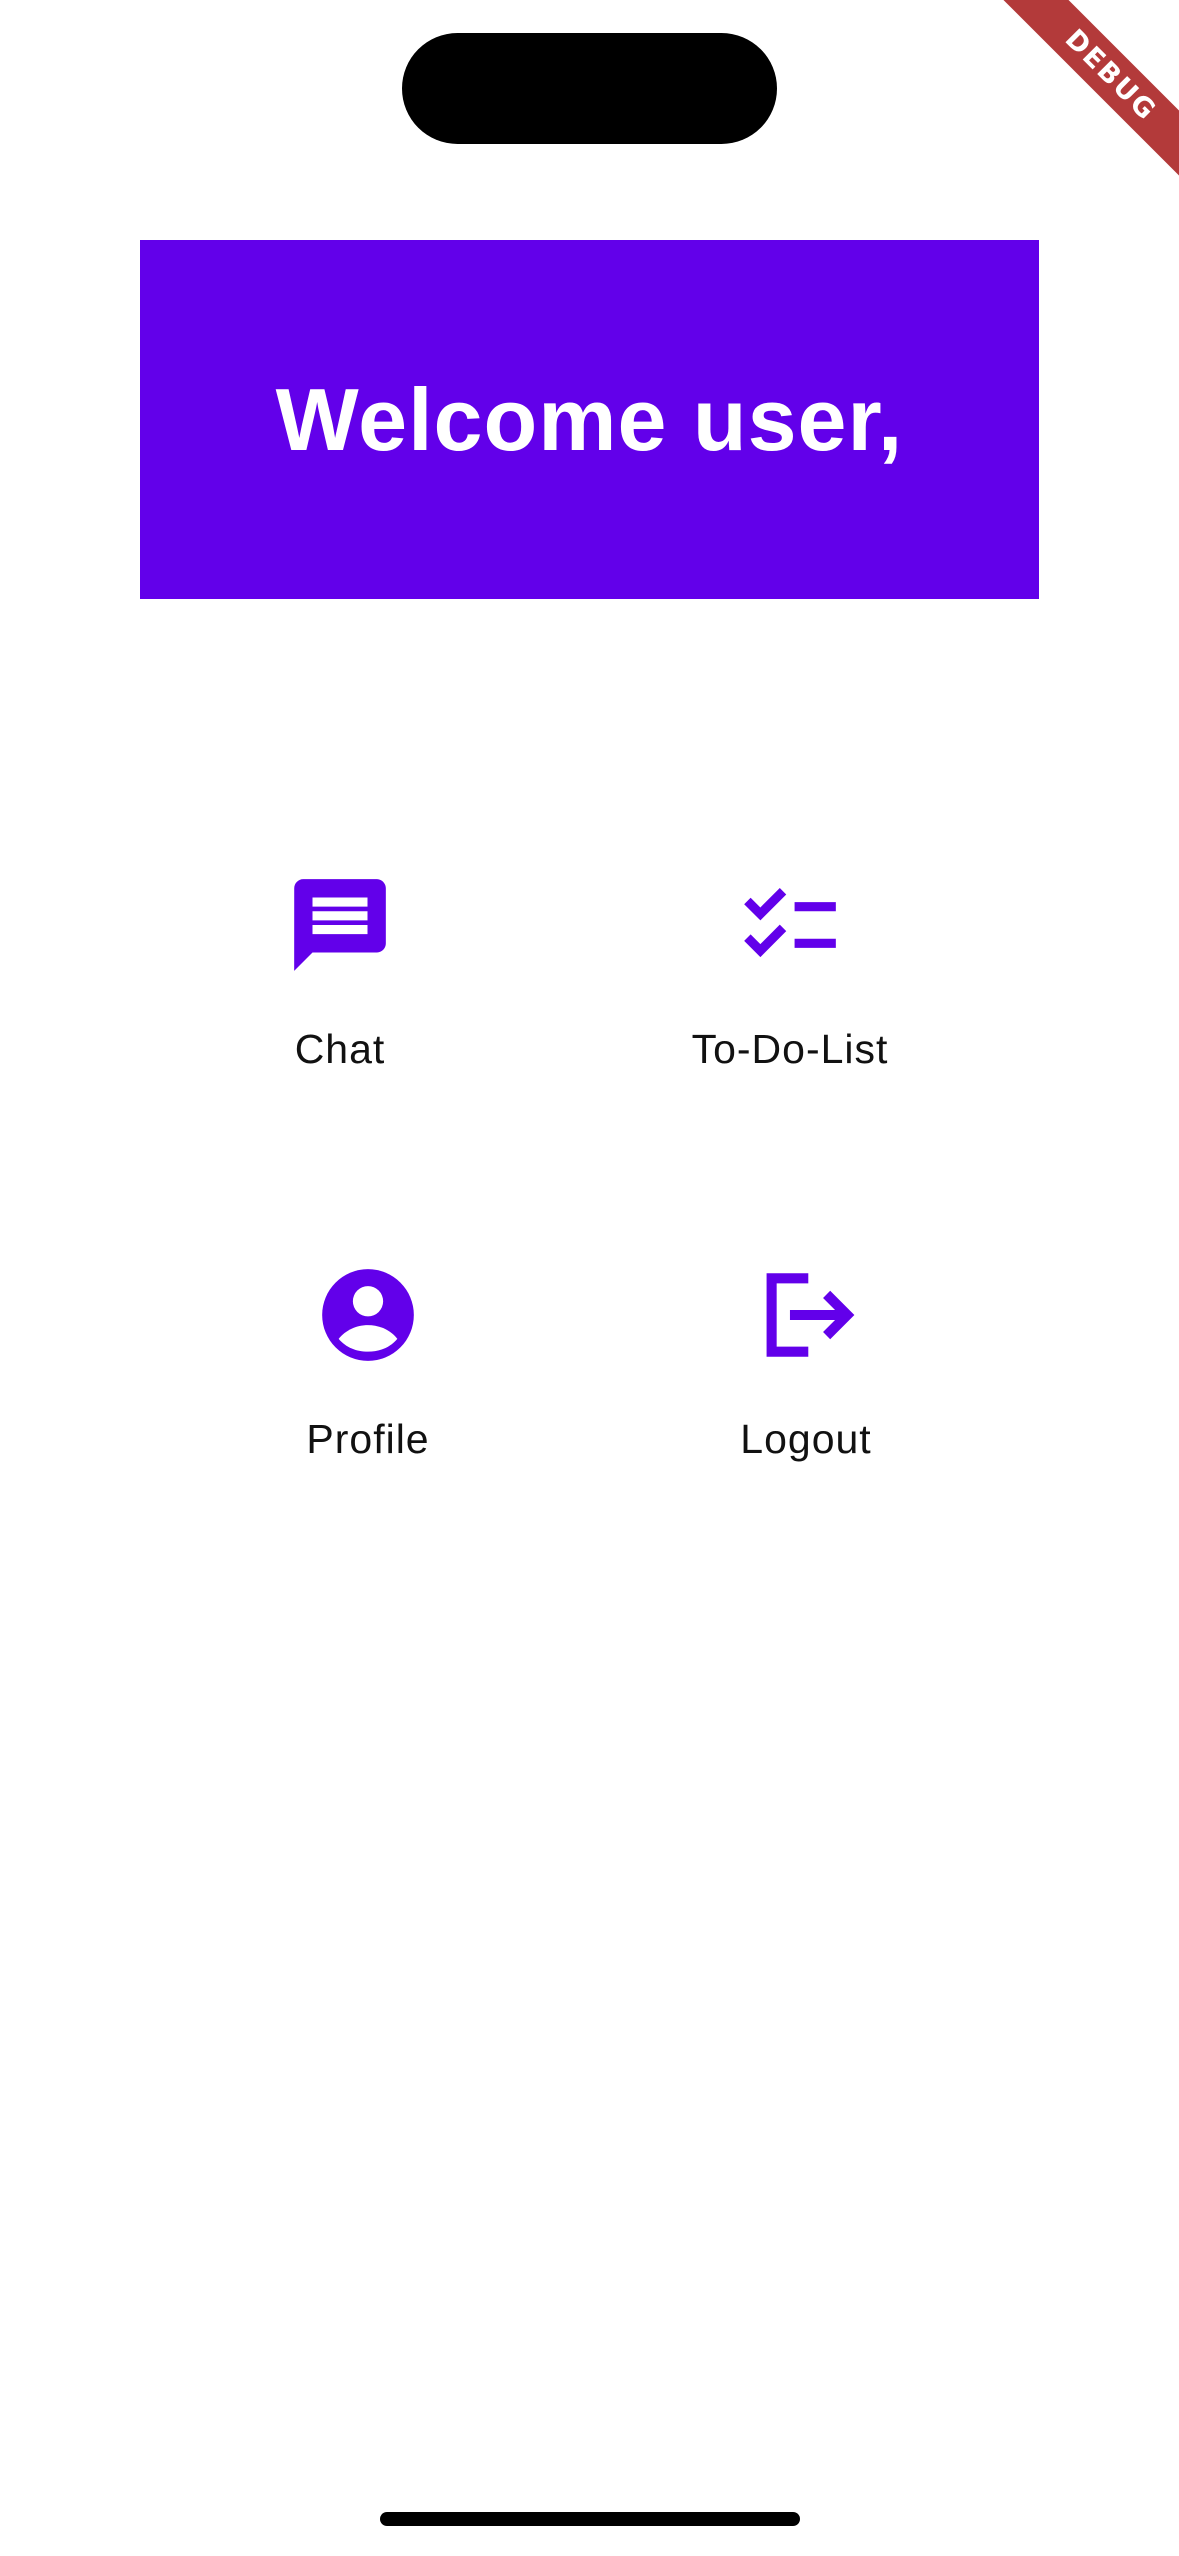  I want to click on welcome-header: Welcome user,, so click(589, 419).